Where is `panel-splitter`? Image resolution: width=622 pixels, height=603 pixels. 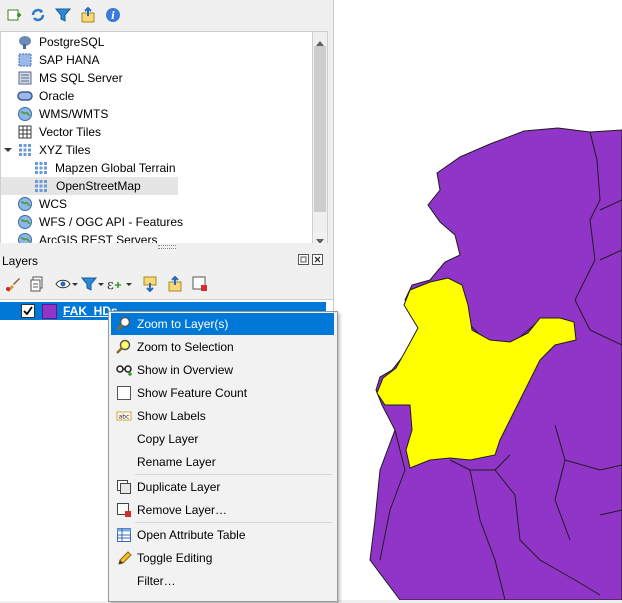 panel-splitter is located at coordinates (166, 247).